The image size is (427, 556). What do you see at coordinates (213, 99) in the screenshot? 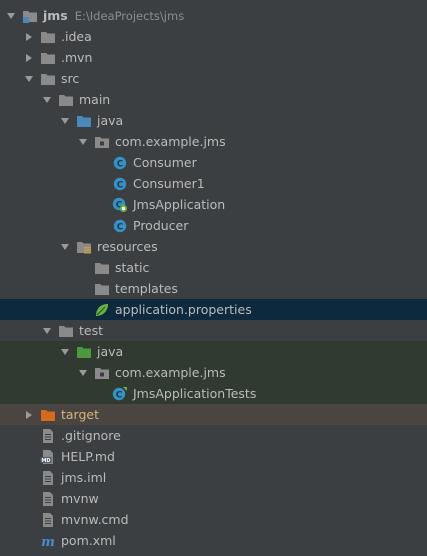
I see `tree-row: main` at bounding box center [213, 99].